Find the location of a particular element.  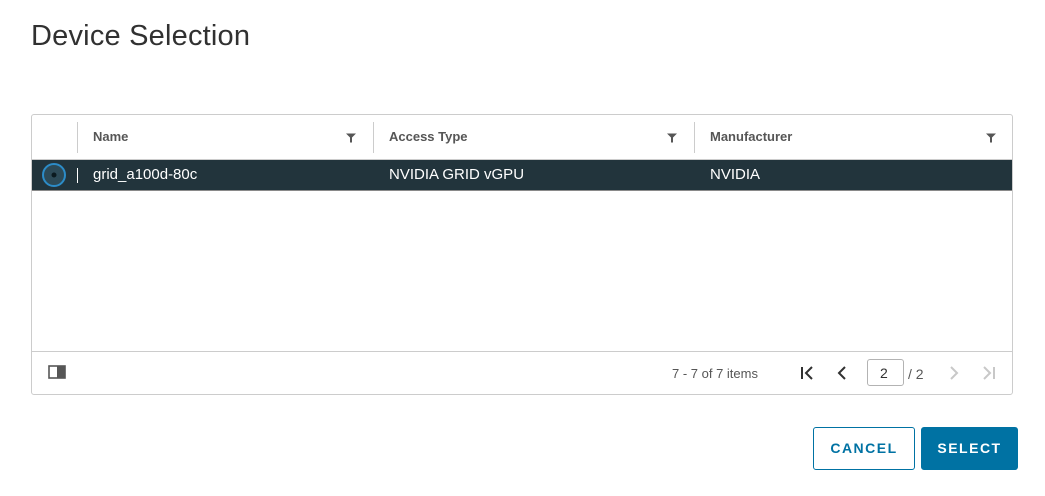

column-toggle-icon is located at coordinates (57, 372).